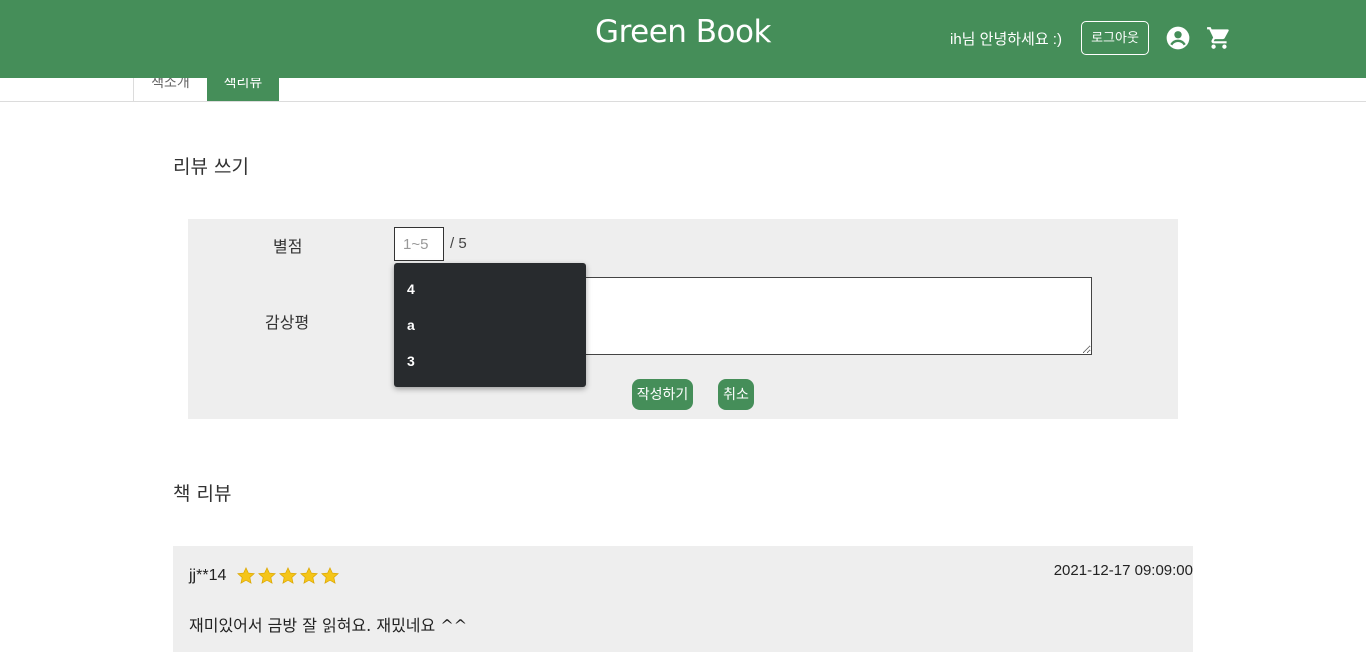  I want to click on write-review-title: 리뷰 쓰기, so click(211, 167).